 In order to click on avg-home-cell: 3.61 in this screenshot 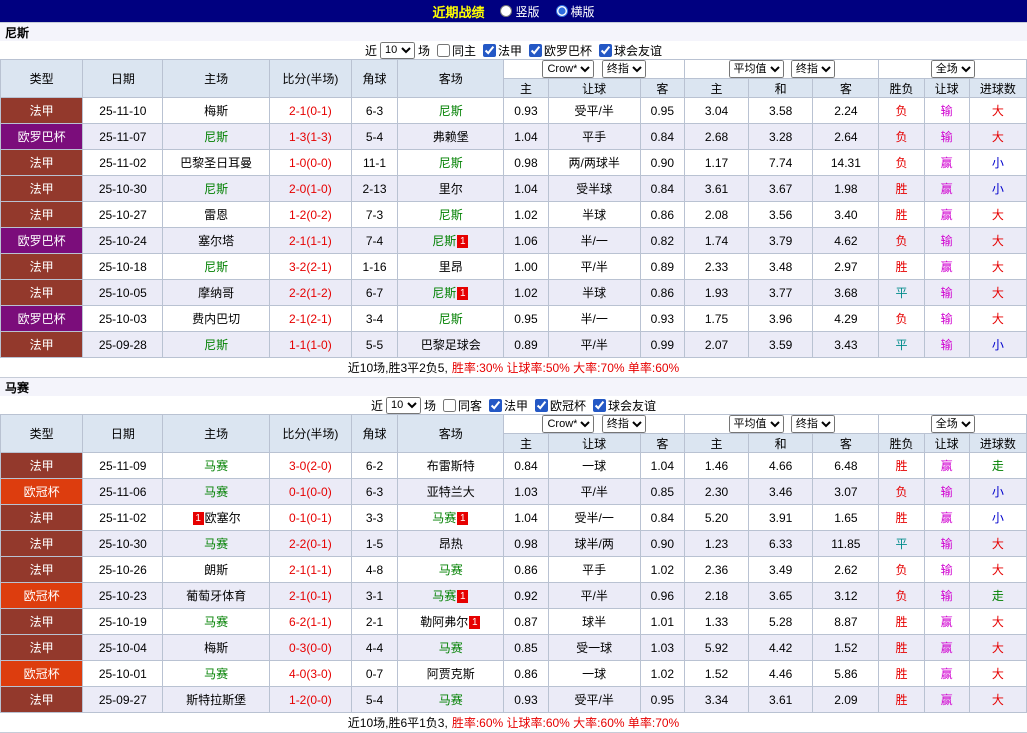, I will do `click(716, 188)`.